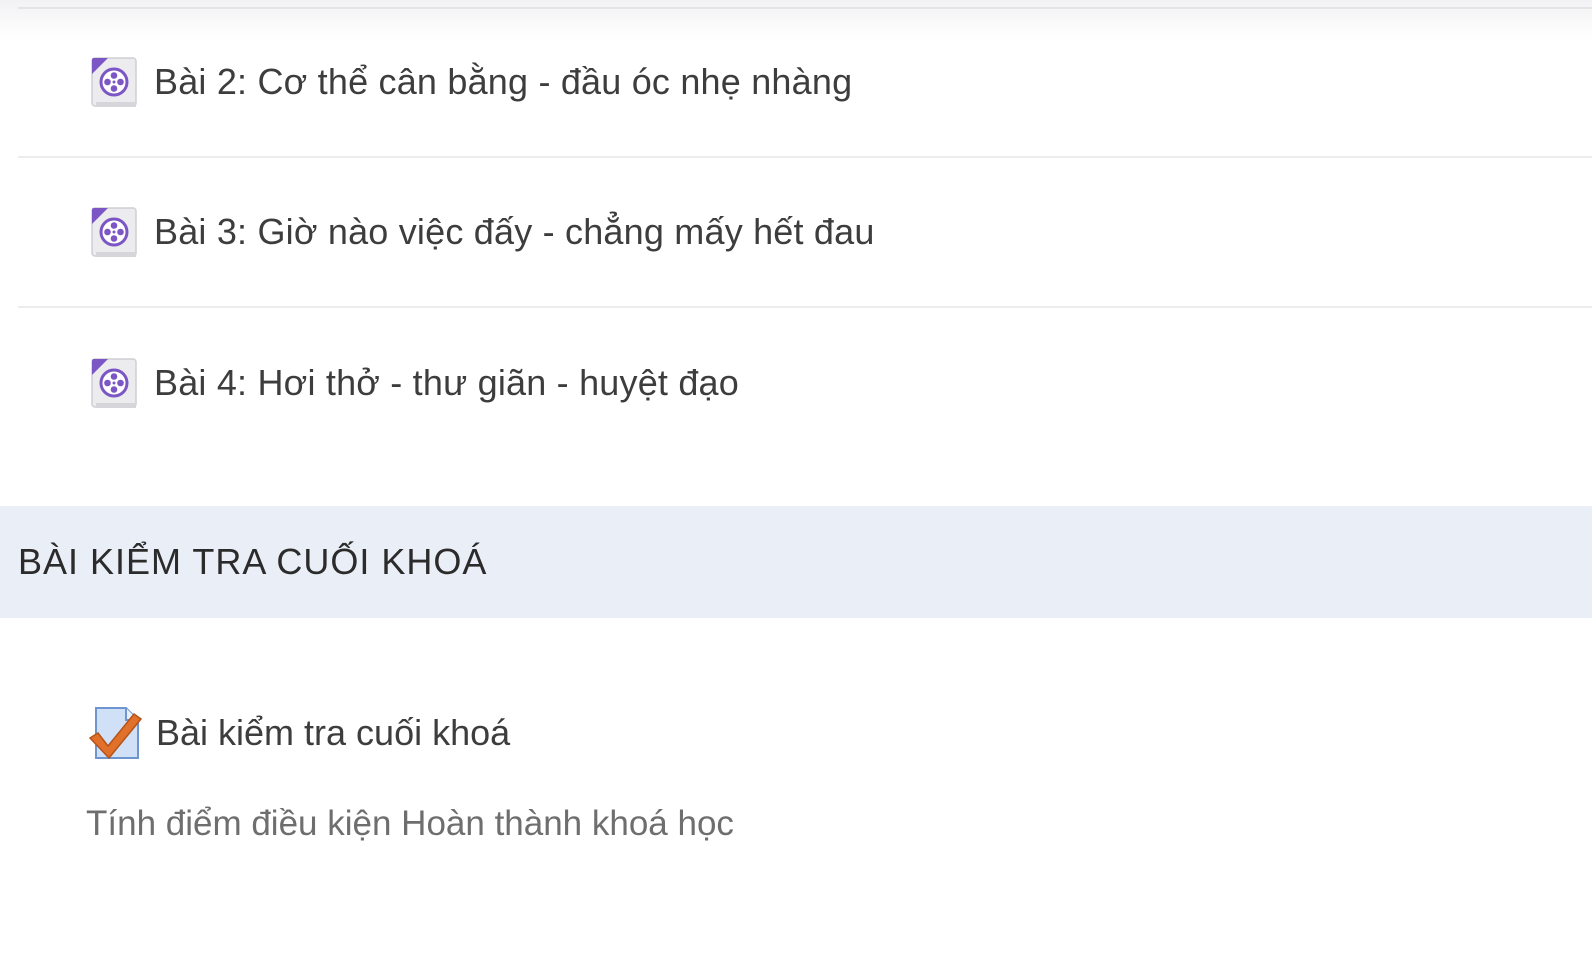 The image size is (1592, 958). What do you see at coordinates (796, 562) in the screenshot?
I see `section-header: BÀI KIỂM TRA CUỐI KHOÁ` at bounding box center [796, 562].